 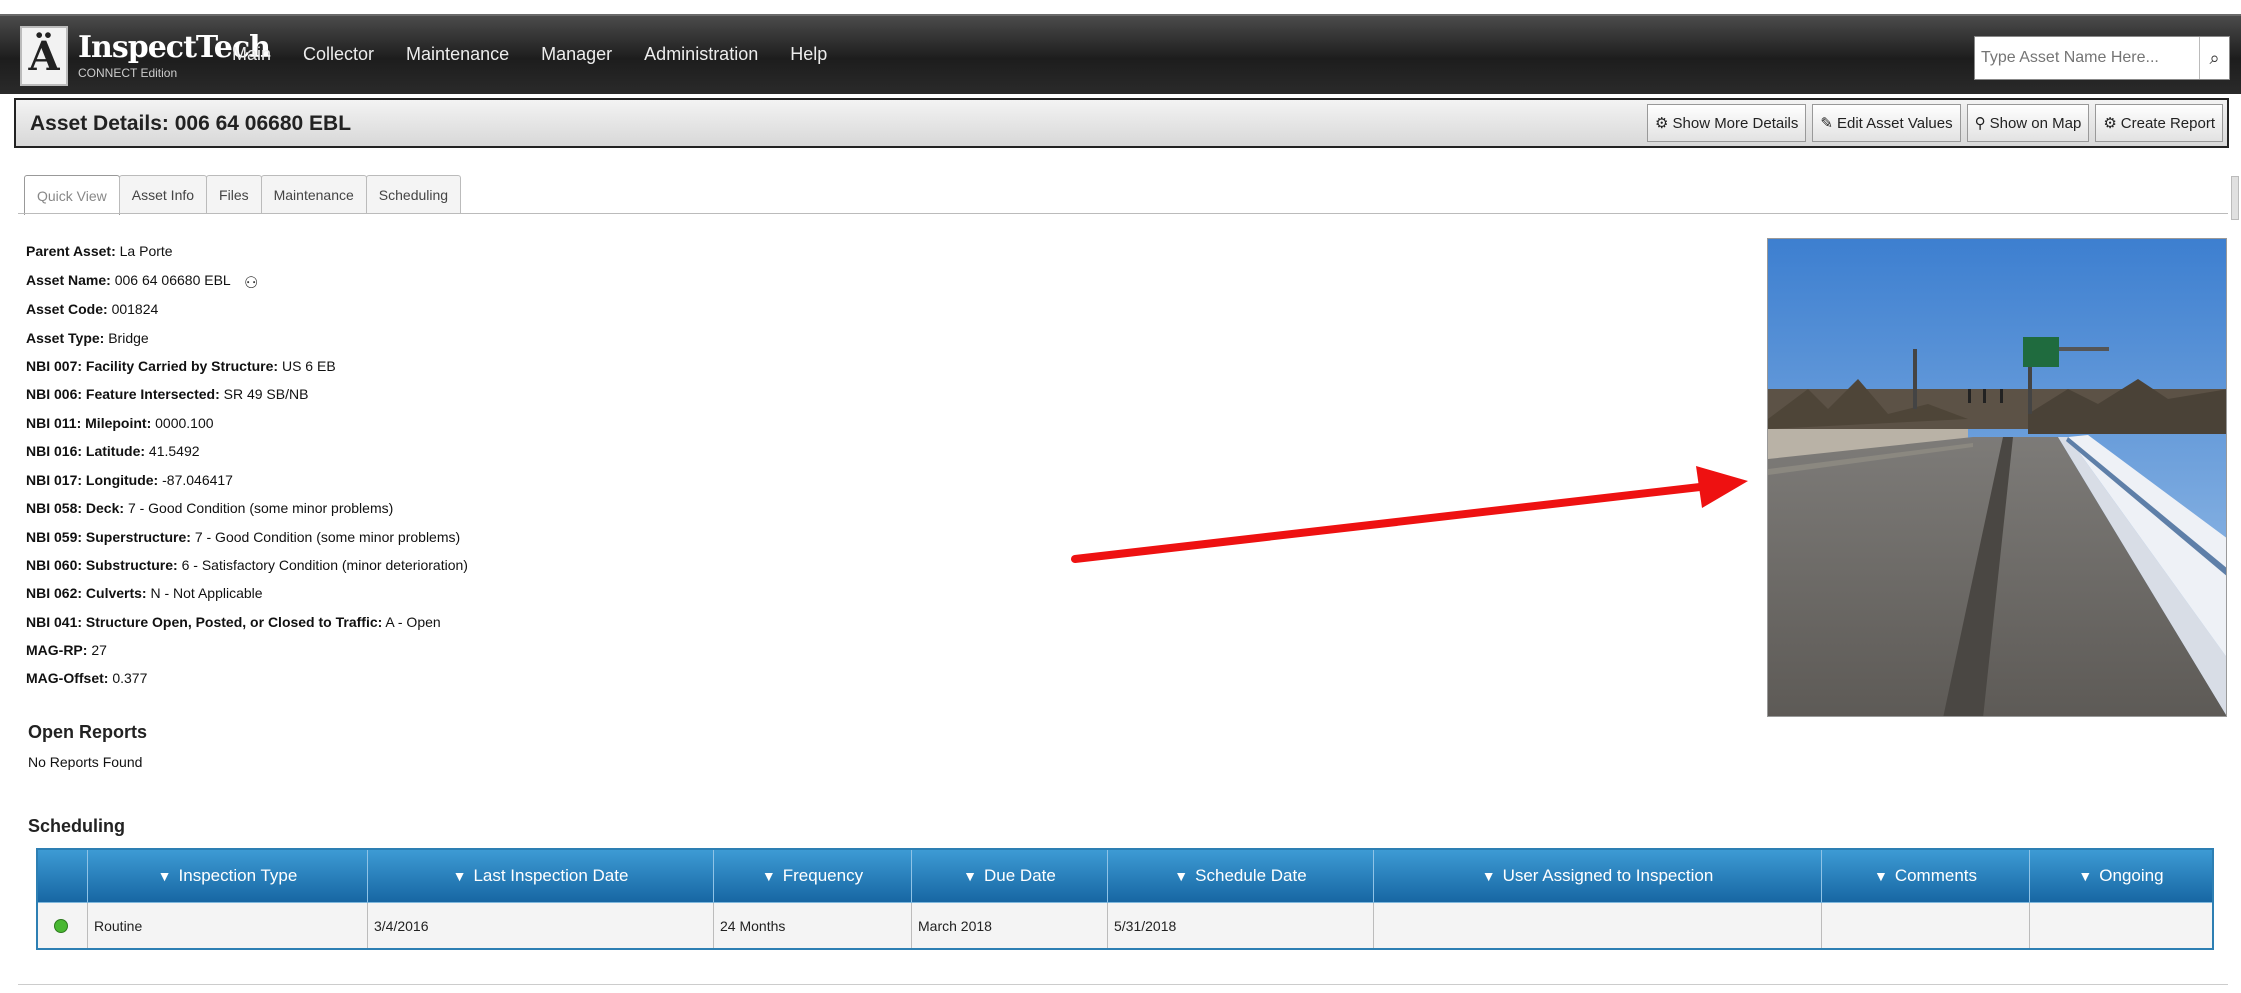 I want to click on scrollbar, so click(x=2235, y=198).